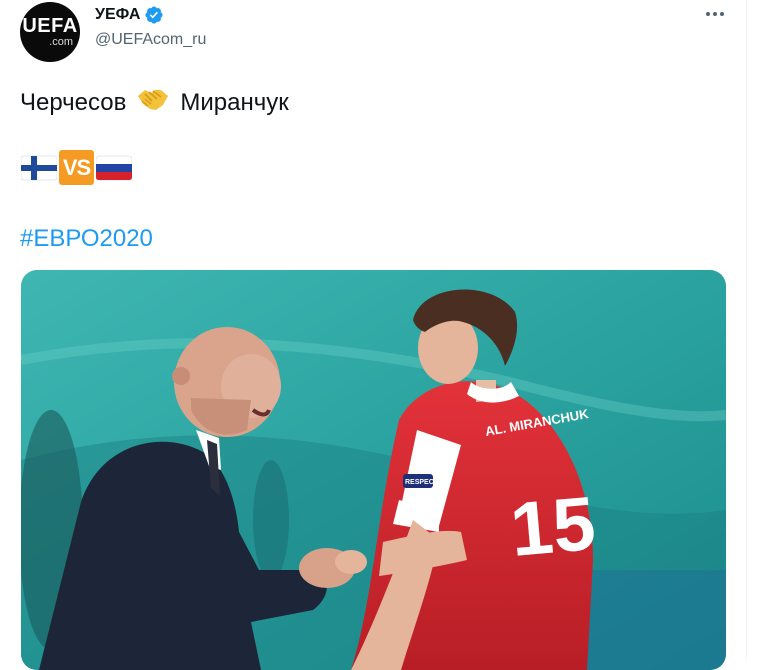 The height and width of the screenshot is (670, 768). I want to click on avatar-logo-text: UEFA, so click(50, 26).